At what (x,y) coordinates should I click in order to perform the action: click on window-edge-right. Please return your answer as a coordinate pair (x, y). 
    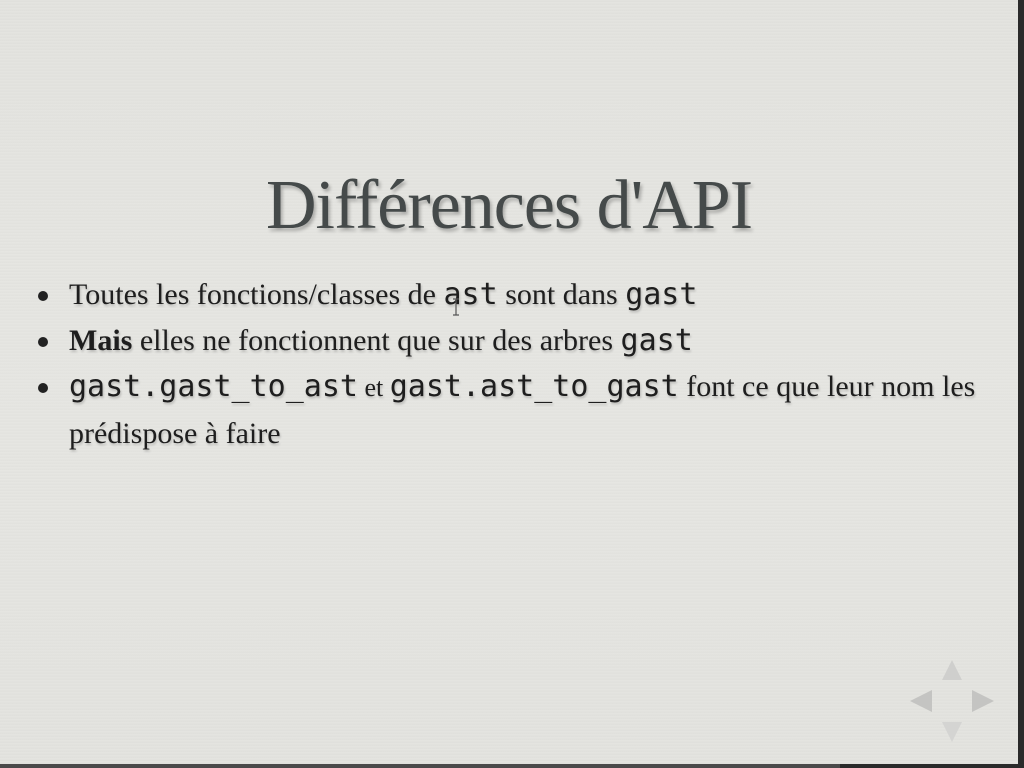
    Looking at the image, I should click on (1021, 384).